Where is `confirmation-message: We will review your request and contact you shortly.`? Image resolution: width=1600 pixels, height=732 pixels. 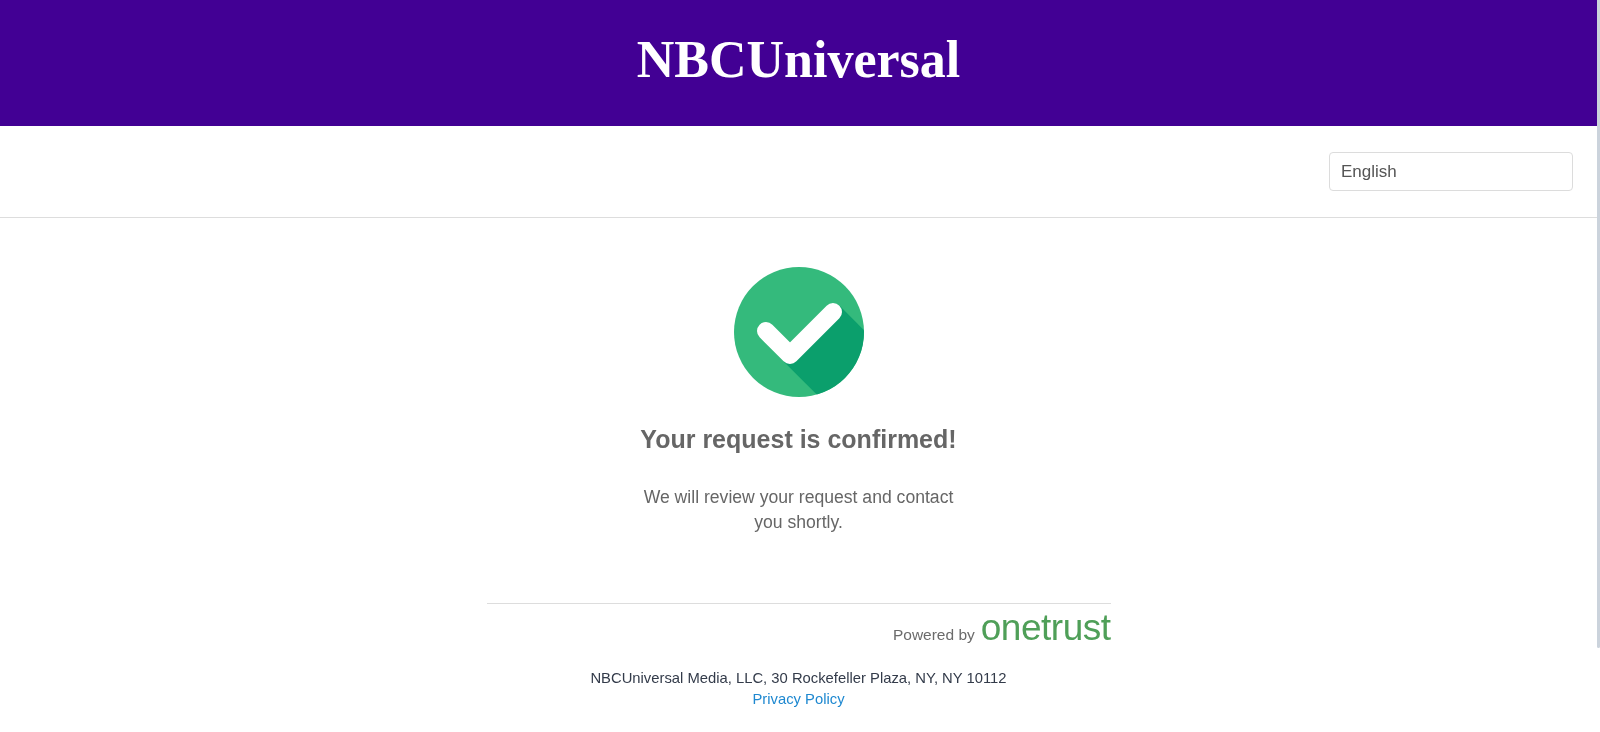
confirmation-message: We will review your request and contact you shortly. is located at coordinates (798, 510).